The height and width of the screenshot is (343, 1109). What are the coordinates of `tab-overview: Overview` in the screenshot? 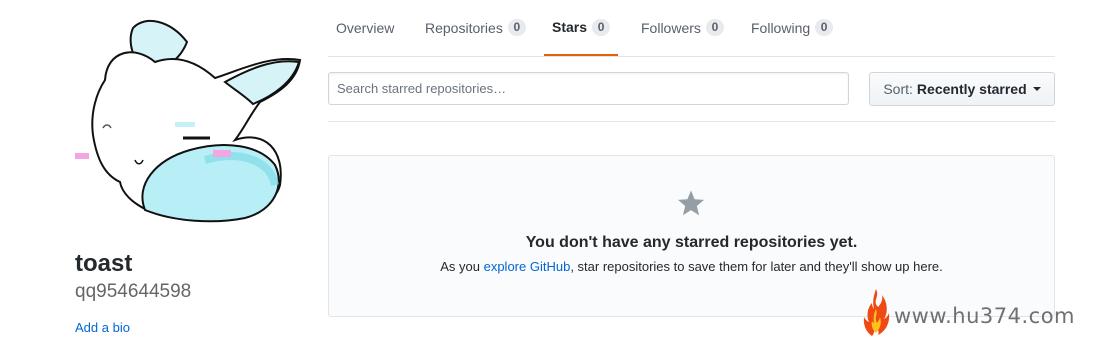 It's located at (365, 27).